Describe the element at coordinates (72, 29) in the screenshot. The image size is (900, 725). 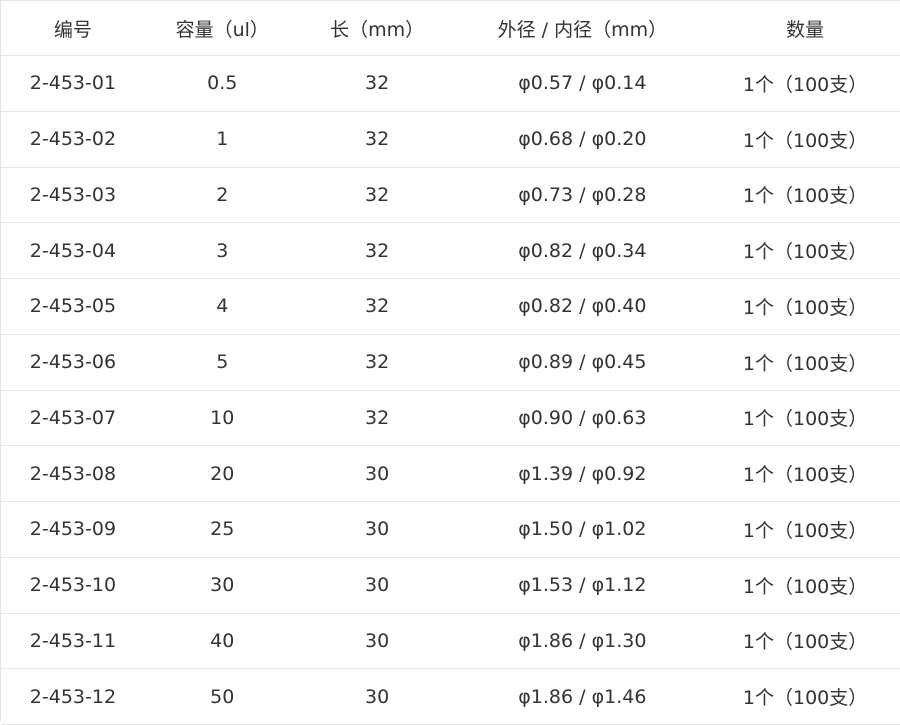
I see `header-id: 编号` at that location.